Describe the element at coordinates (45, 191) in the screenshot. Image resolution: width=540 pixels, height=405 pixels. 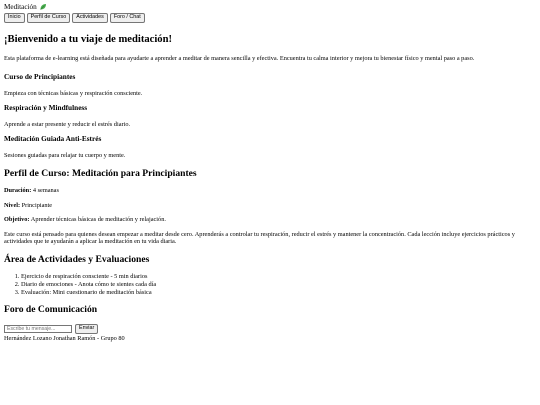
I see `duration-value: 4 semanas` at that location.